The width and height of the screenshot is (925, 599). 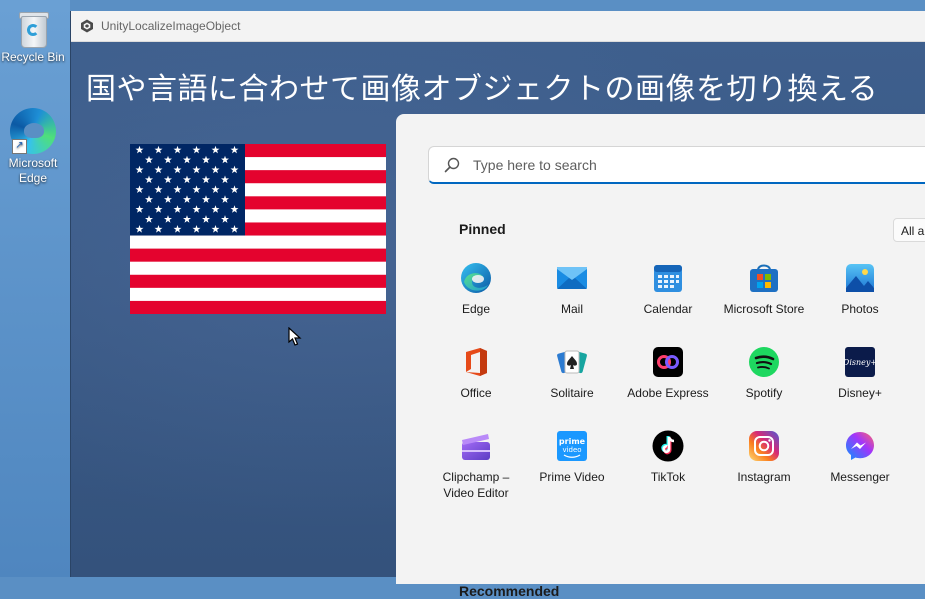 I want to click on app-label: Clipchamp – Video Editor, so click(x=476, y=485).